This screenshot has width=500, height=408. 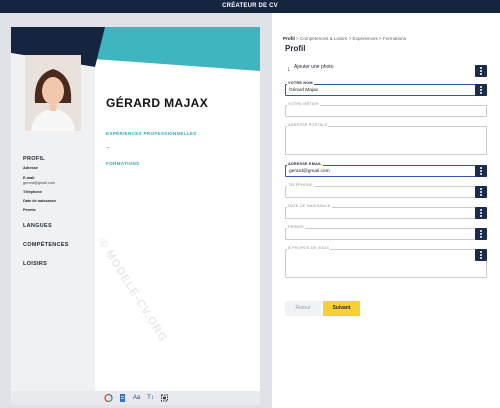 I want to click on cv-email-label: E-mail, so click(x=29, y=178).